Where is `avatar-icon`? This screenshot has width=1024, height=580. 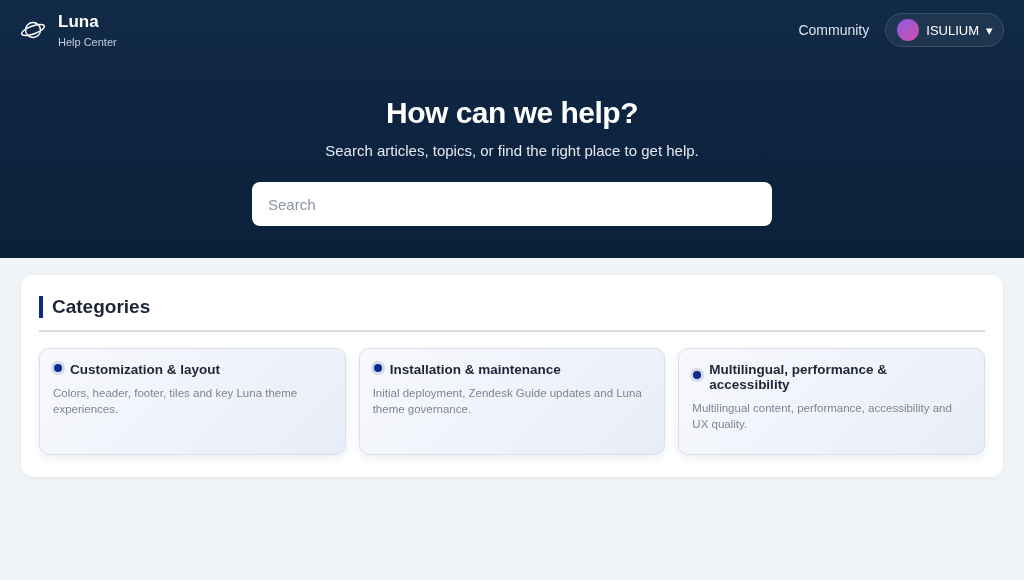
avatar-icon is located at coordinates (908, 30).